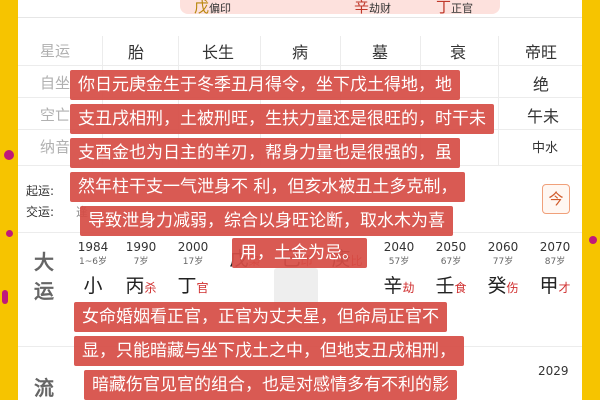 This screenshot has width=600, height=400. I want to click on analysis-overlay-line: 然年柱干支一气泄身不 利，但亥水被丑土多克制，, so click(268, 187).